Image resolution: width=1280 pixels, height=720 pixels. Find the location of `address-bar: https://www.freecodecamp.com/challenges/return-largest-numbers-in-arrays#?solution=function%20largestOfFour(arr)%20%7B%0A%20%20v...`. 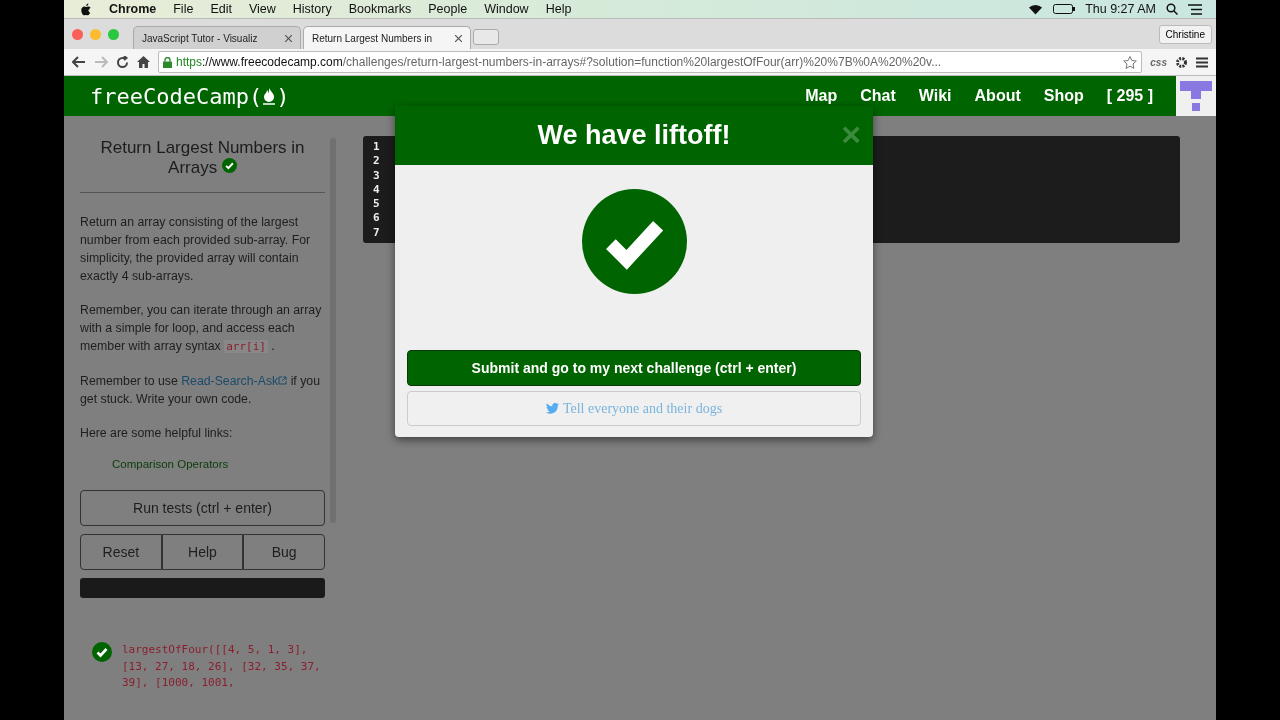

address-bar: https://www.freecodecamp.com/challenges/return-largest-numbers-in-arrays#?solution=function%20largestOfFour(arr)%20%7B%0A%20%20v... is located at coordinates (650, 62).